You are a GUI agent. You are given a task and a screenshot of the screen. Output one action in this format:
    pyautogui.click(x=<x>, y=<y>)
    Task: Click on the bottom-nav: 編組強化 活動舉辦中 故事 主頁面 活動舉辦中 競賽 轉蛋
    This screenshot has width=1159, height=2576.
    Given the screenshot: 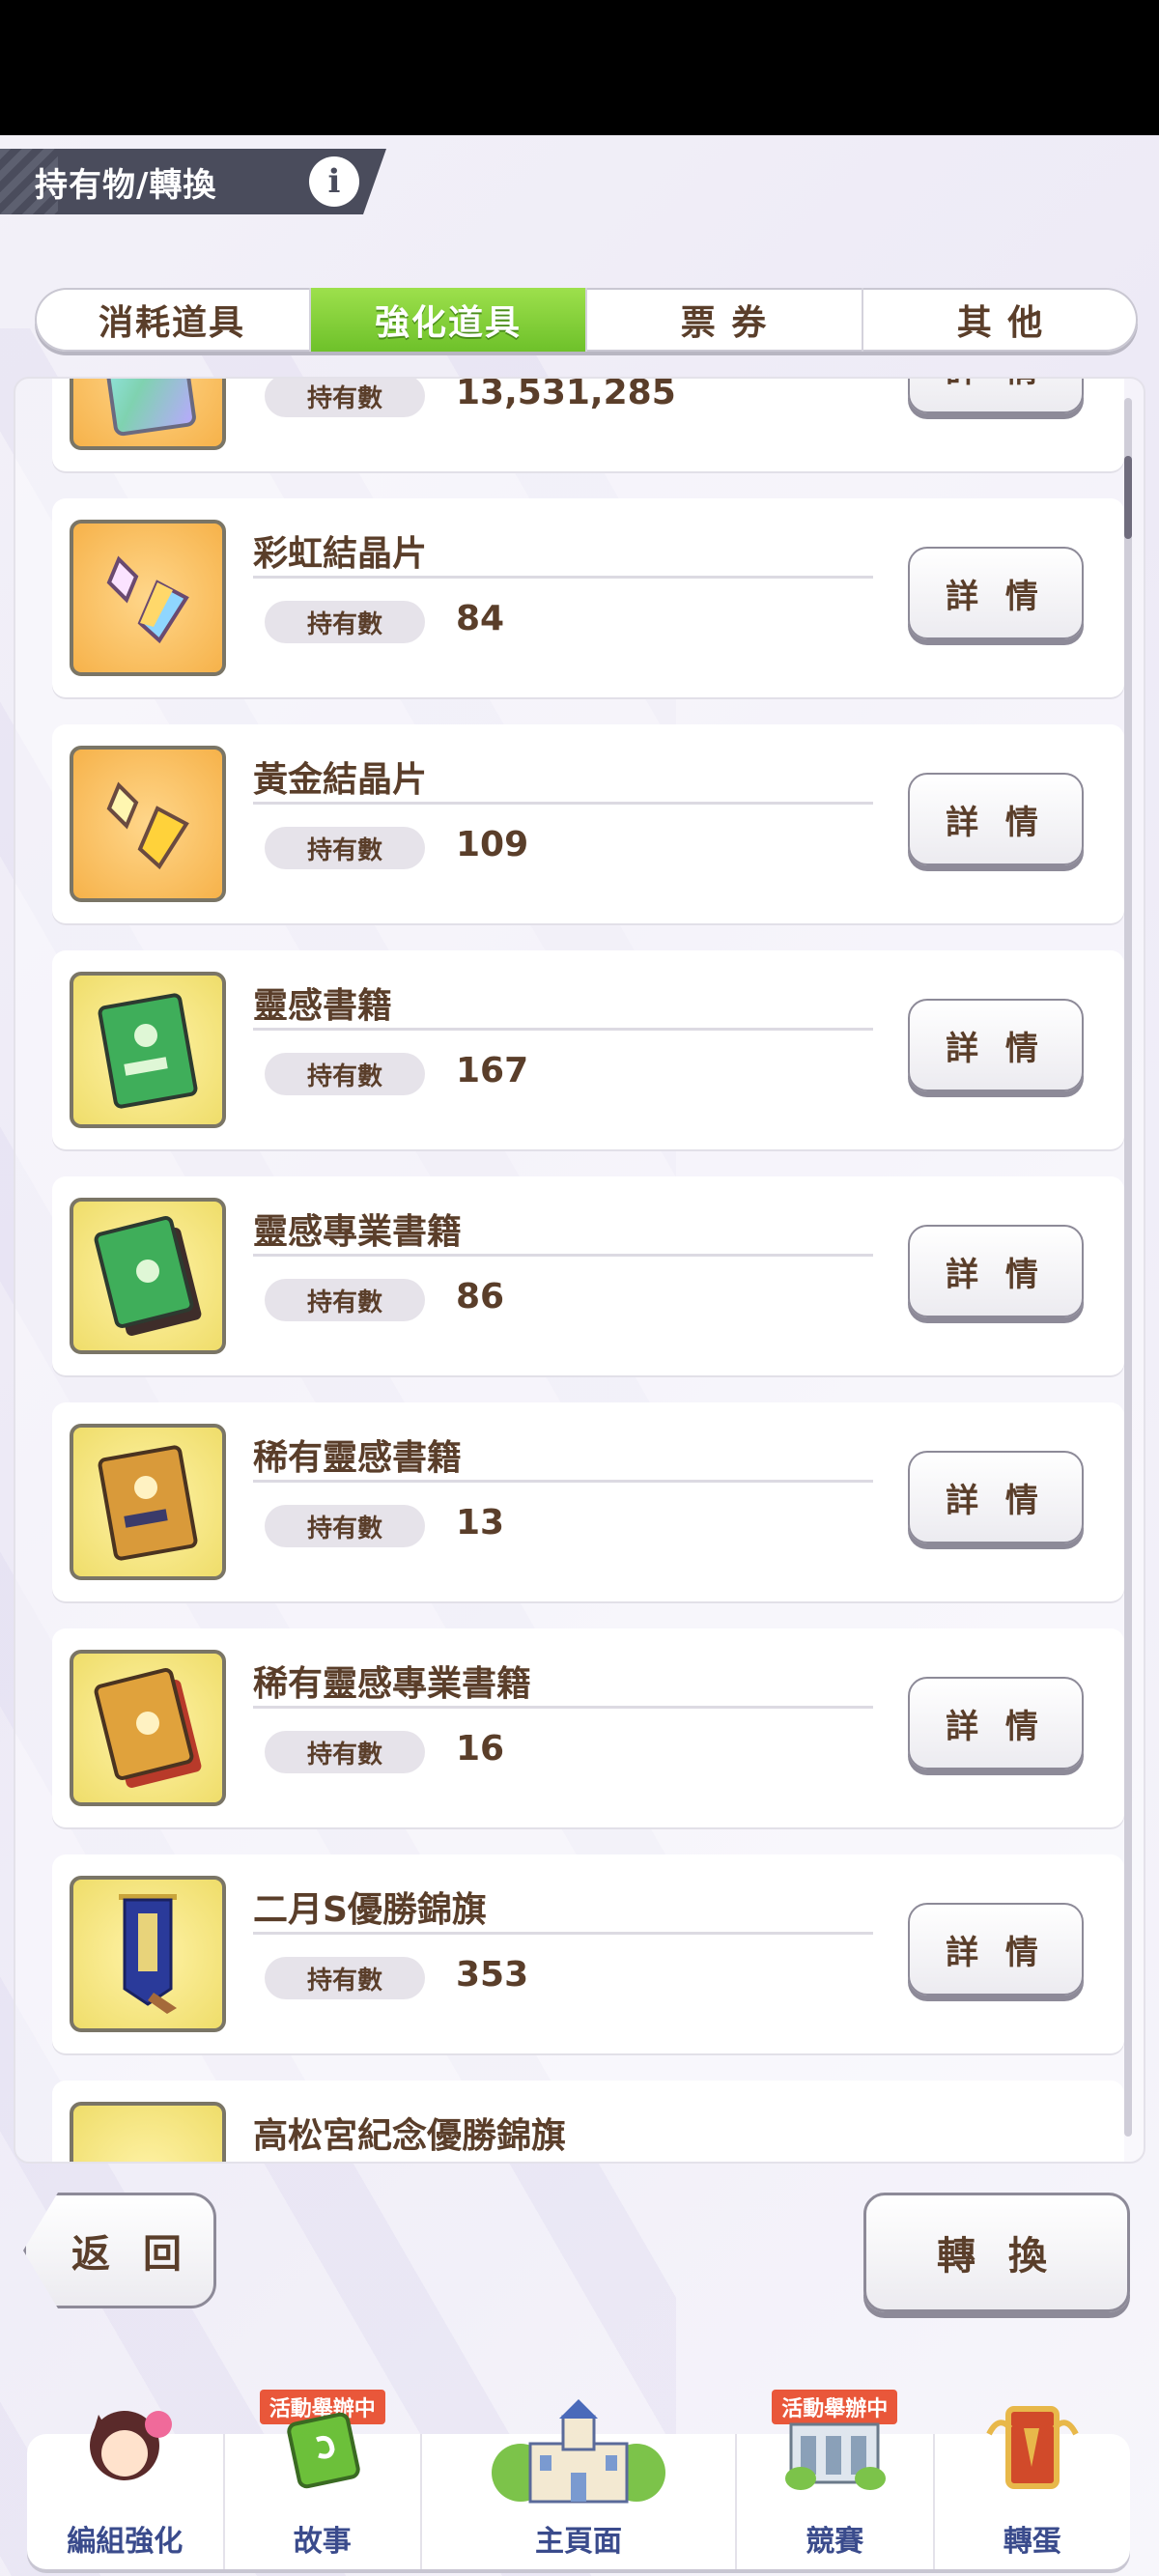 What is the action you would take?
    pyautogui.click(x=579, y=2479)
    